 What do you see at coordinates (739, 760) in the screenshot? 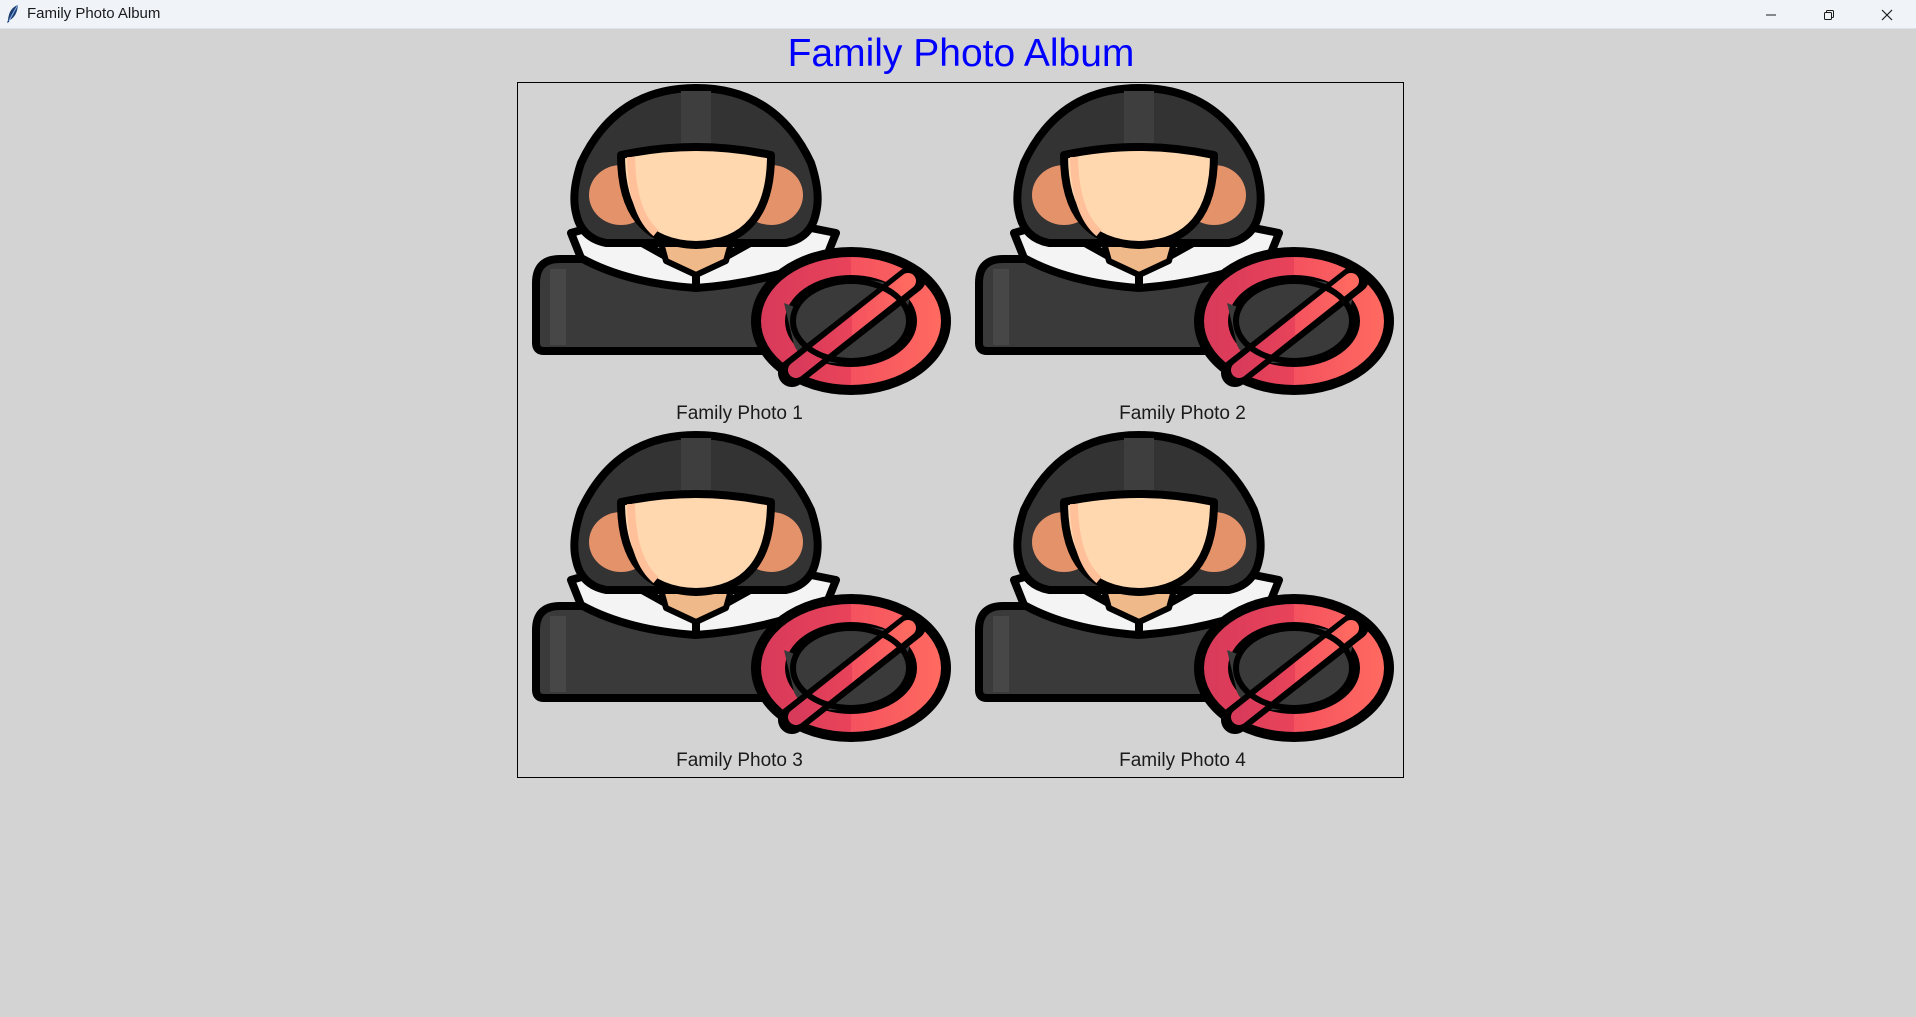
I see `photo-caption: Family Photo 3` at bounding box center [739, 760].